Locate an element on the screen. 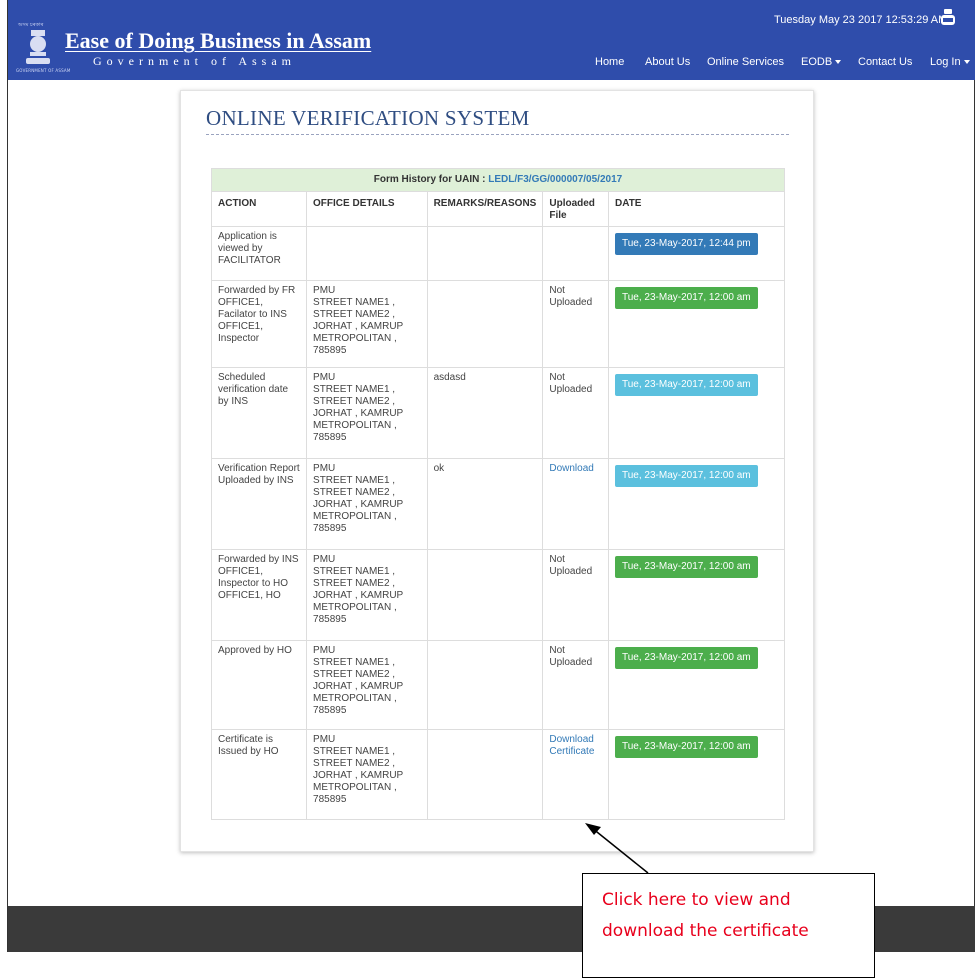  file-cell: Download Certificate is located at coordinates (575, 774).